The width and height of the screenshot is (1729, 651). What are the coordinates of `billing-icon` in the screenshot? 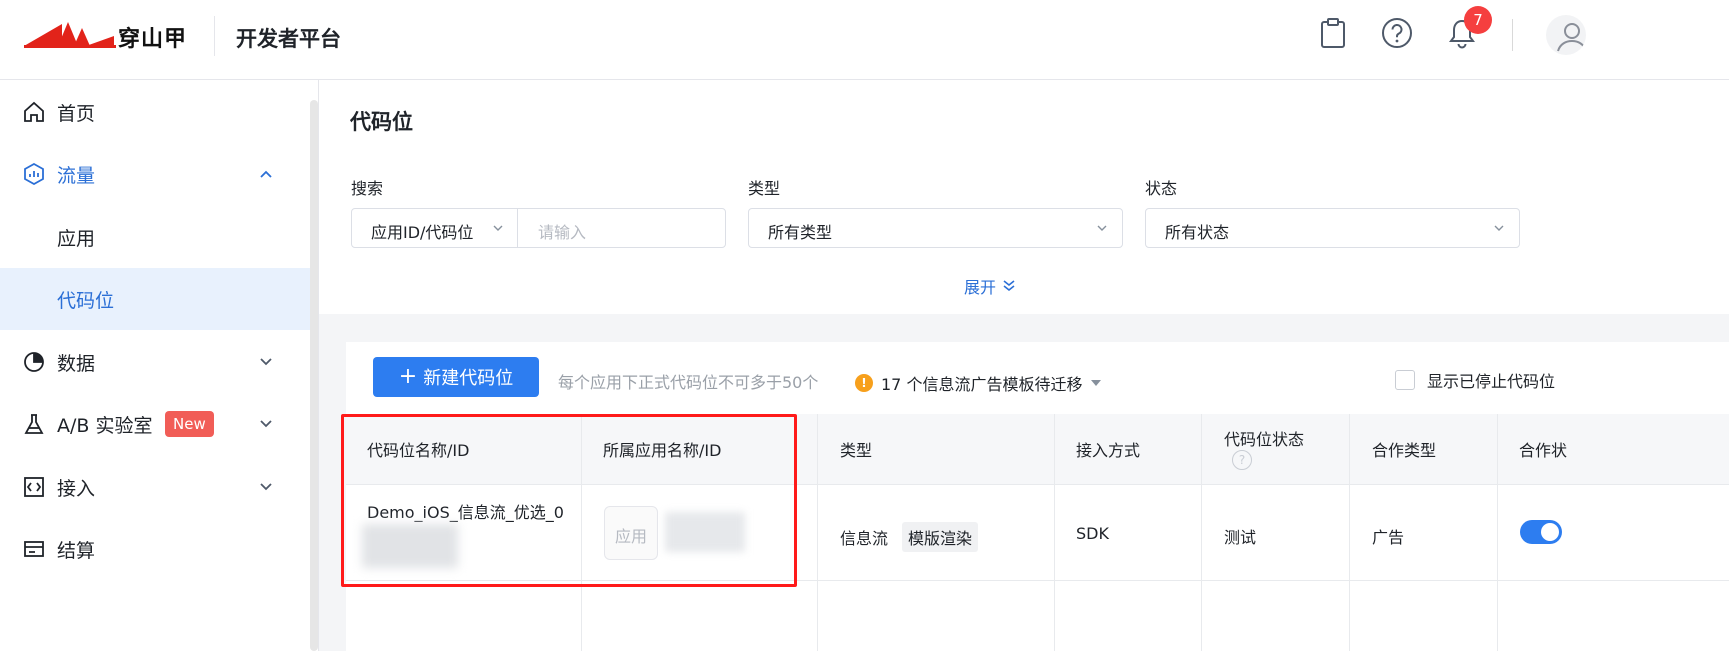 It's located at (34, 549).